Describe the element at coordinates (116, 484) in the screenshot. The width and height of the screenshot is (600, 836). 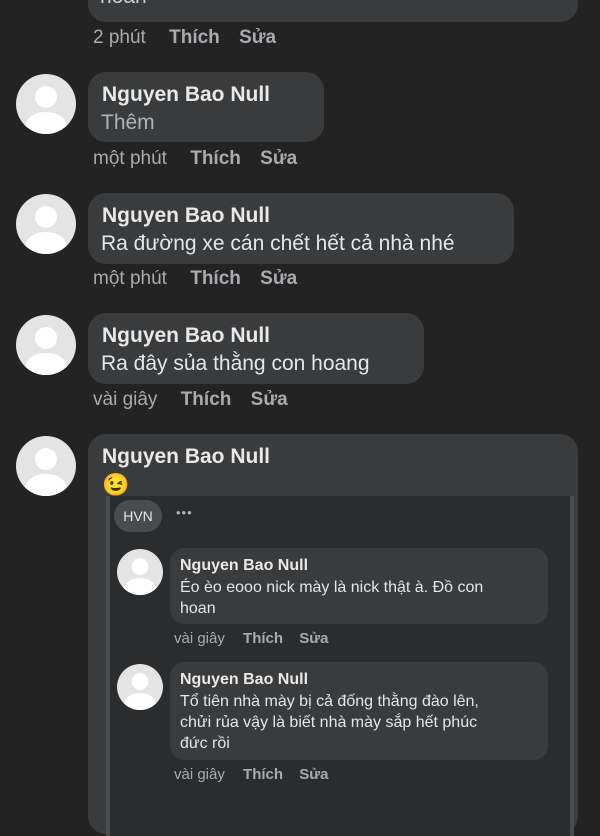
I see `wink-emoji-icon: 😉` at that location.